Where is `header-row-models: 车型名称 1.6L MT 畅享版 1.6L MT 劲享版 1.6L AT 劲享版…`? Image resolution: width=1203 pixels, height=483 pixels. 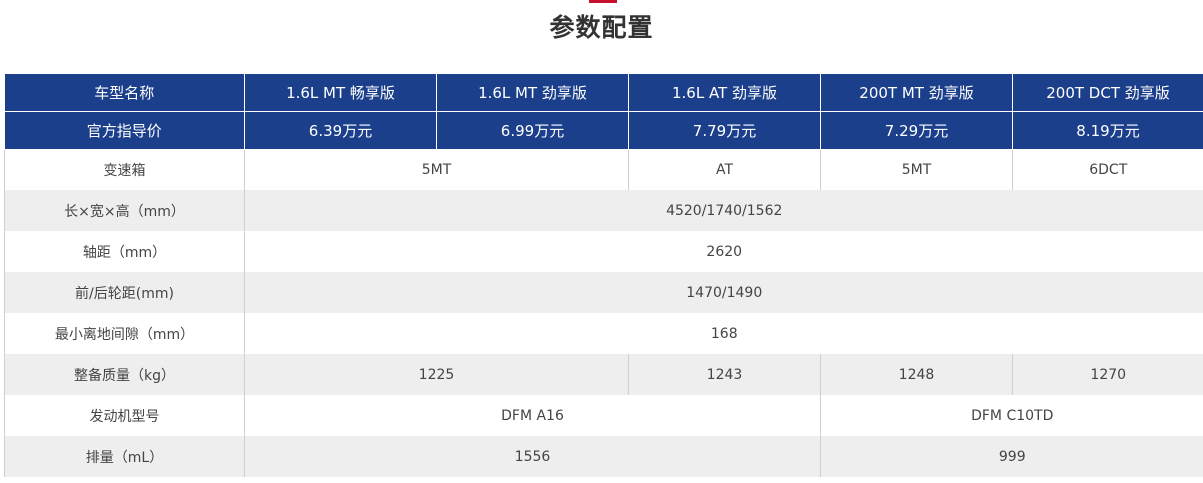 header-row-models: 车型名称 1.6L MT 畅享版 1.6L MT 劲享版 1.6L AT 劲享版… is located at coordinates (603, 93).